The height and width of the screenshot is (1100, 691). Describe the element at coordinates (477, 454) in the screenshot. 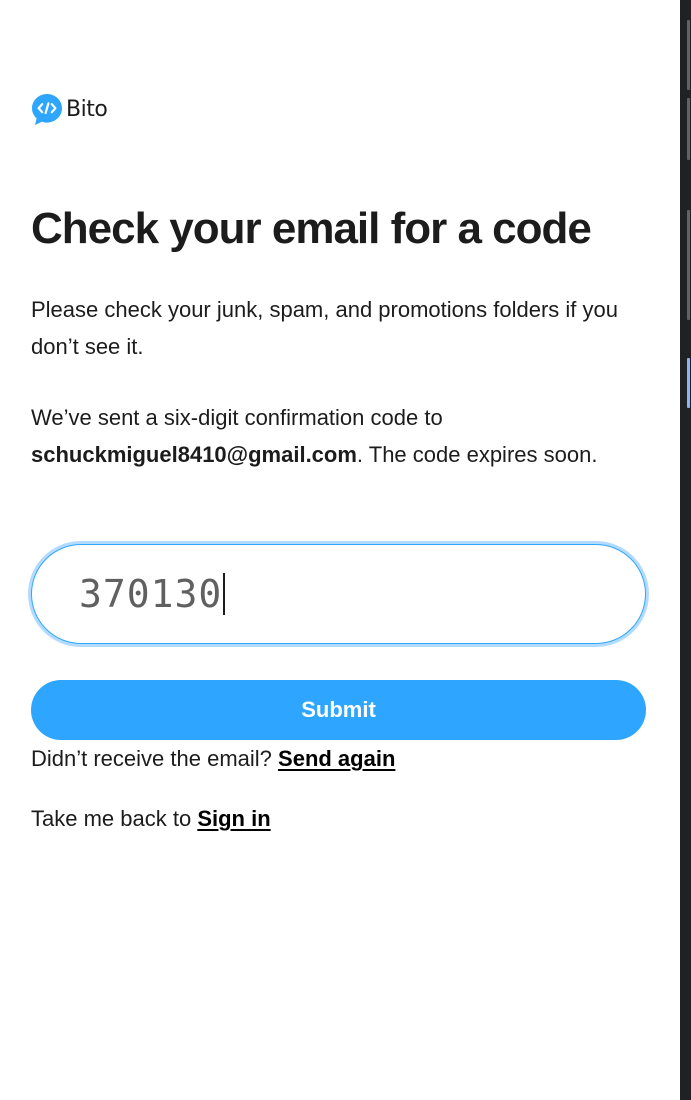

I see `sent-message-suffix: . The code expires soon.` at that location.